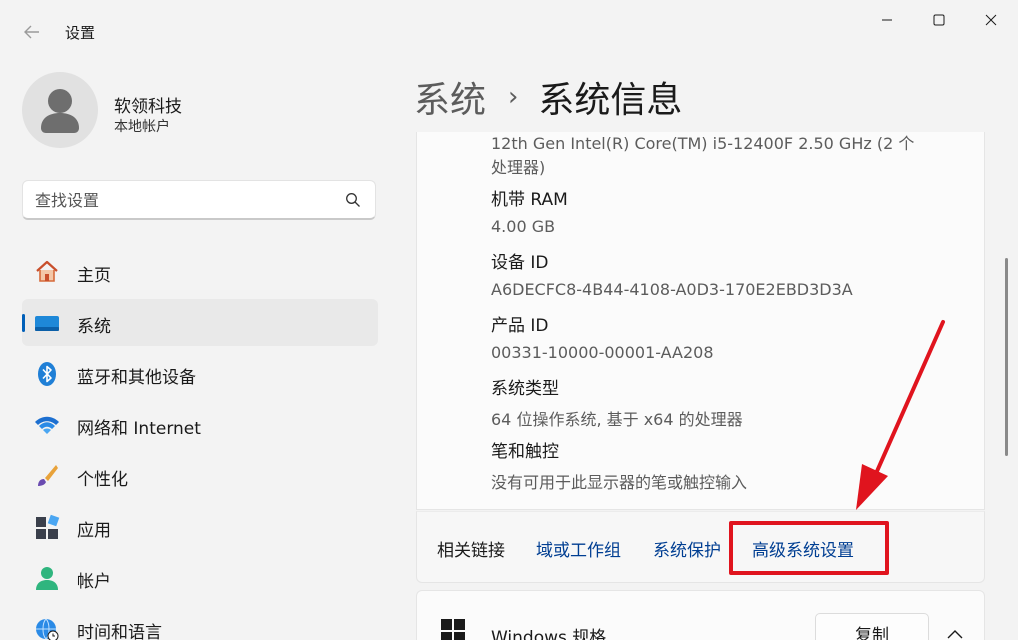 This screenshot has width=1018, height=640. I want to click on chevron-up-icon, so click(955, 634).